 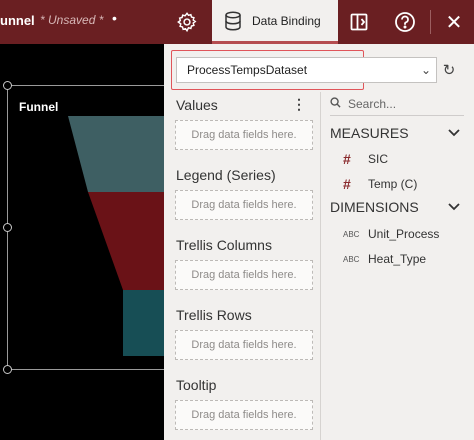 I want to click on legend-series-label: Legend (Series), so click(x=226, y=175).